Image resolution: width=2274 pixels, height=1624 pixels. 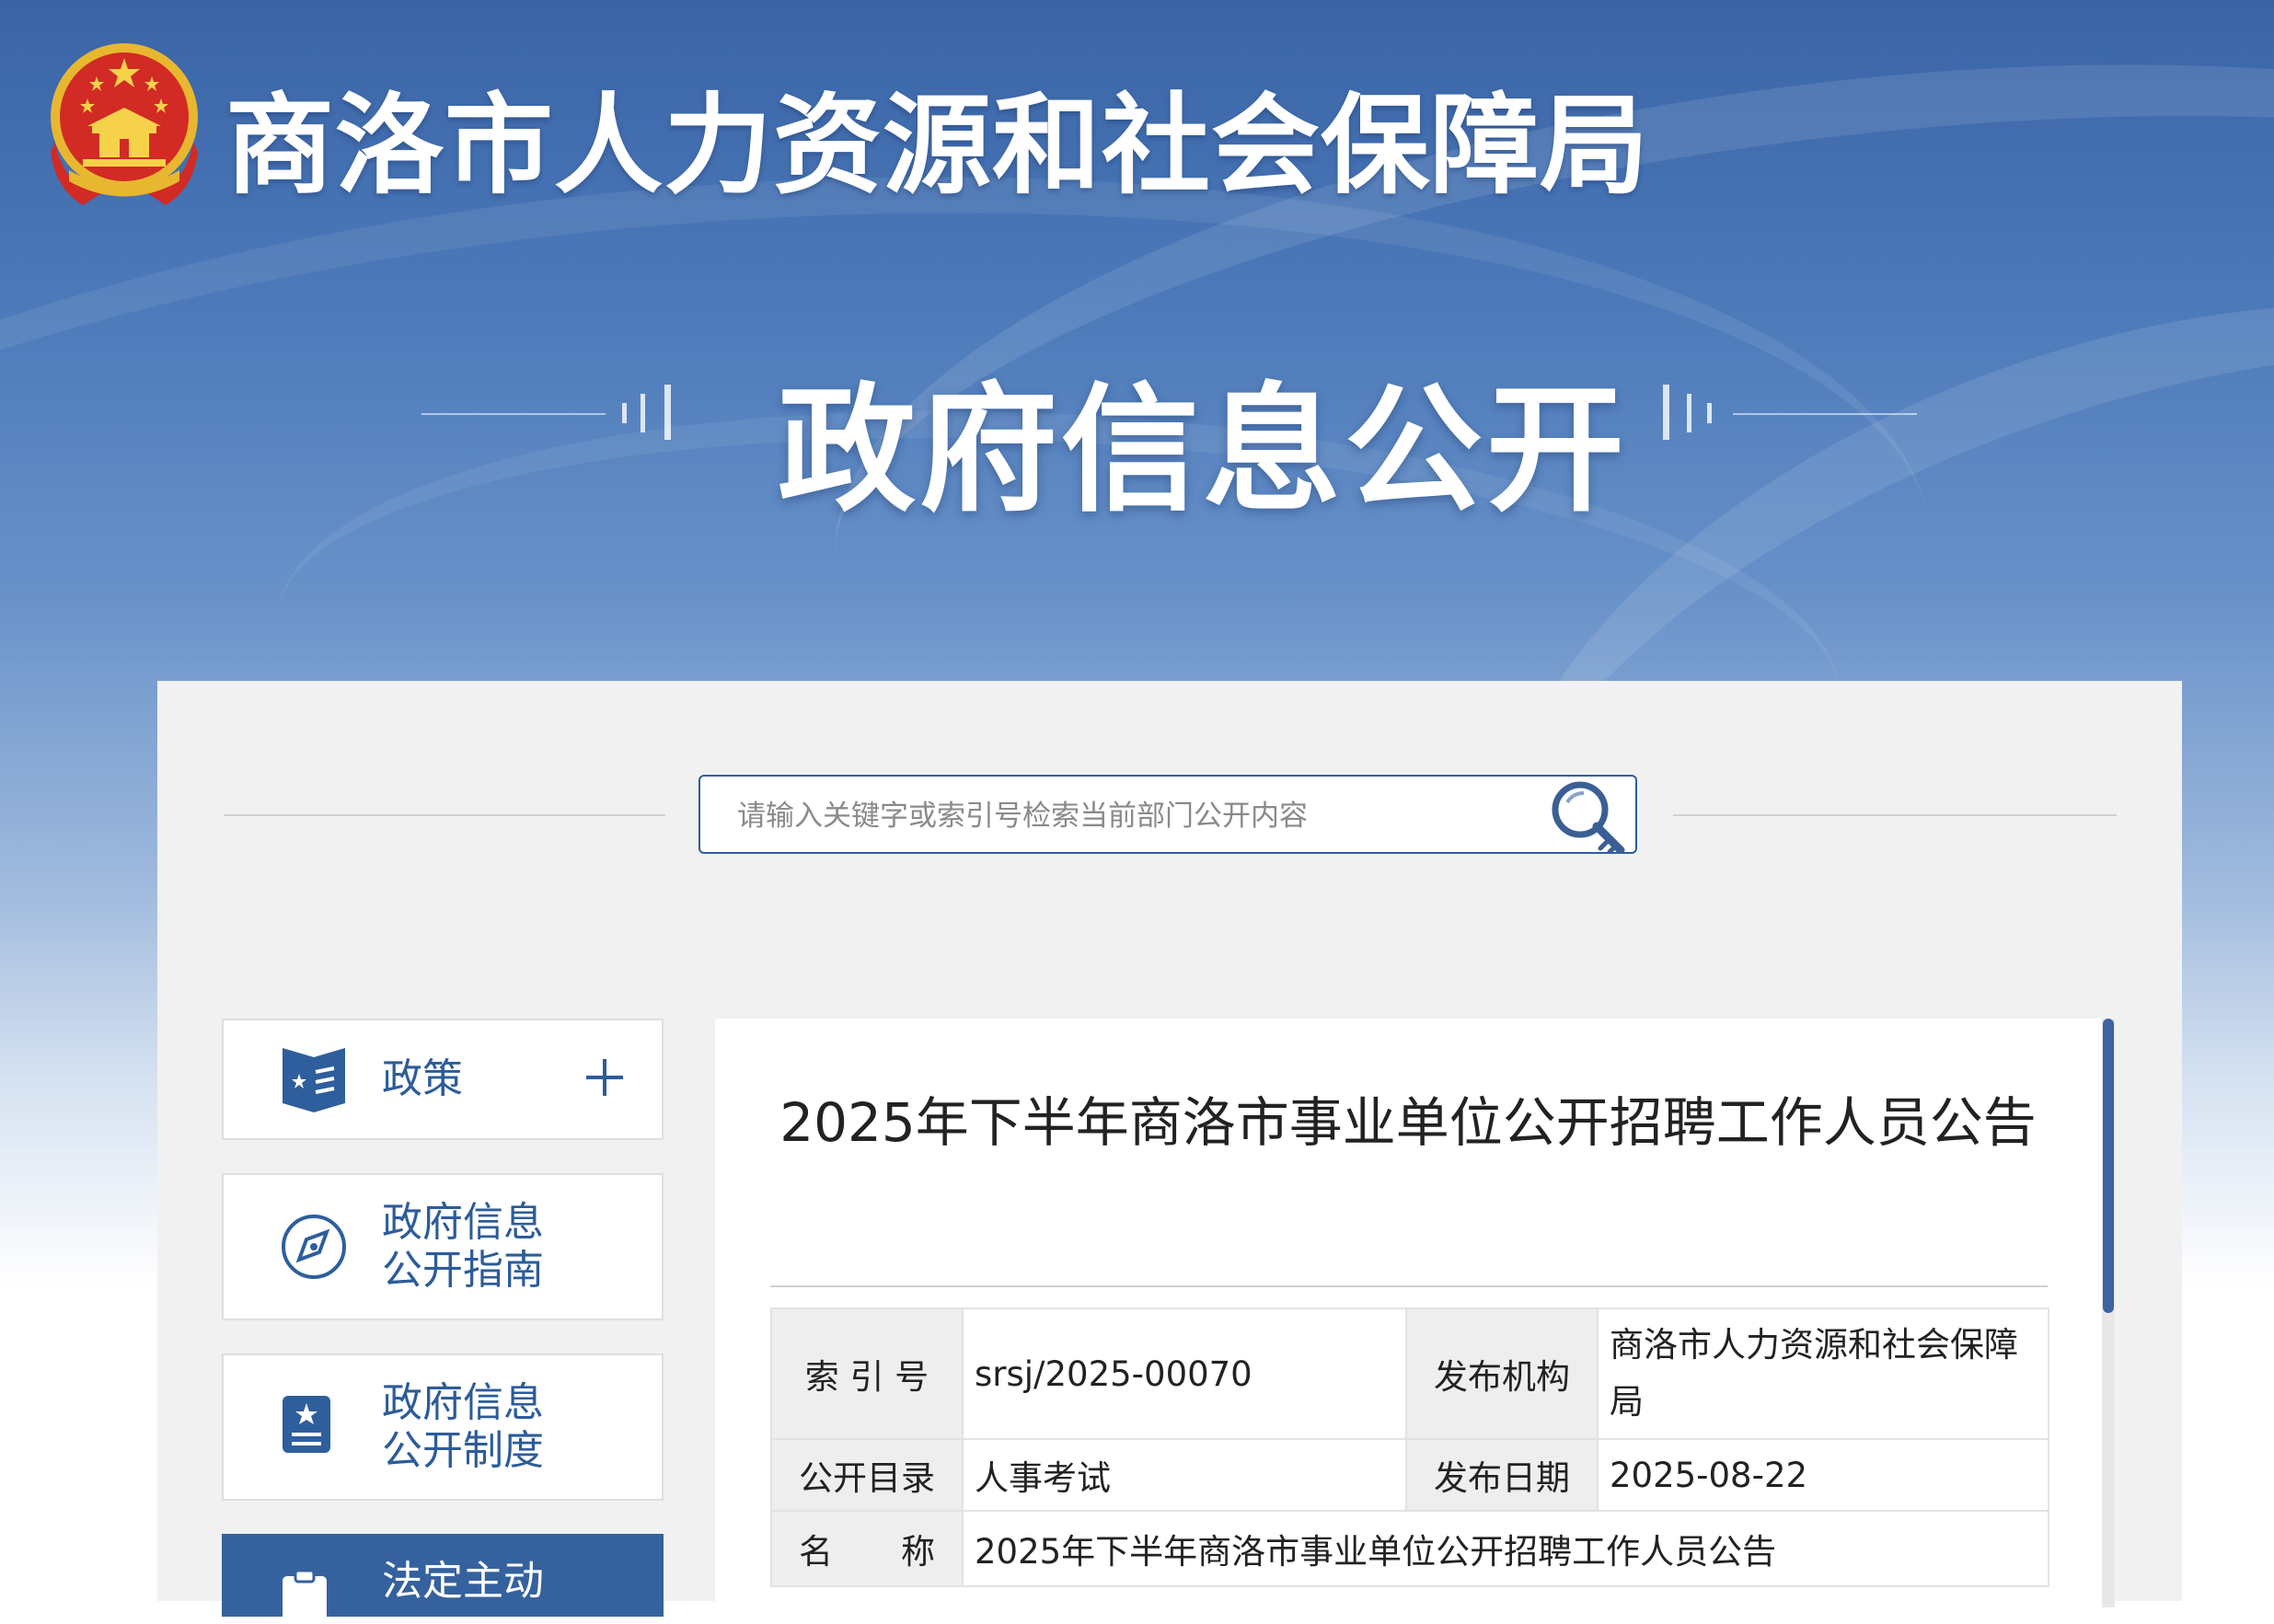 I want to click on scrollbar-thumb, so click(x=2108, y=1166).